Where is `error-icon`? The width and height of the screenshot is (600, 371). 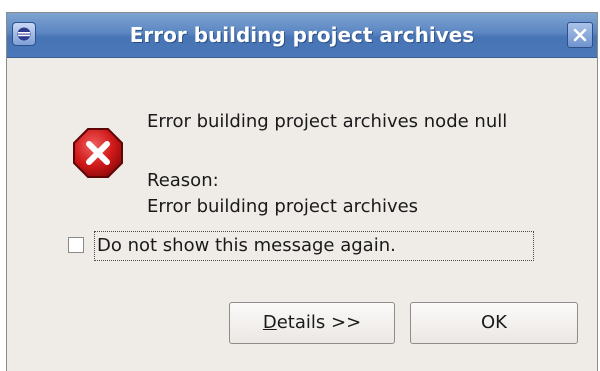 error-icon is located at coordinates (98, 153).